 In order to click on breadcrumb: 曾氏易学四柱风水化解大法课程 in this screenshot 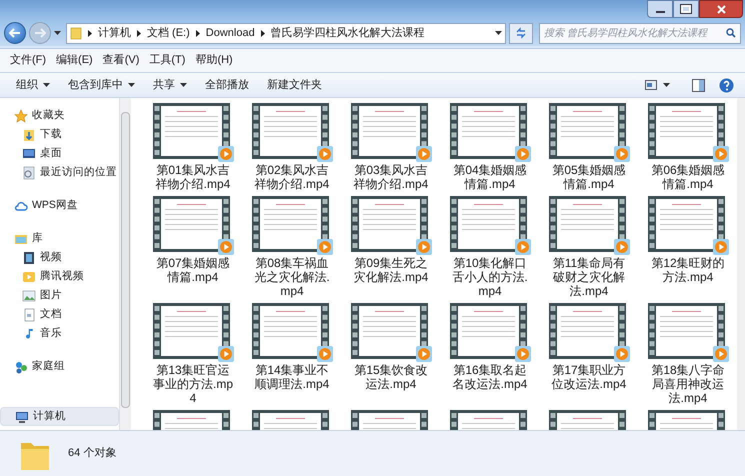, I will do `click(347, 33)`.